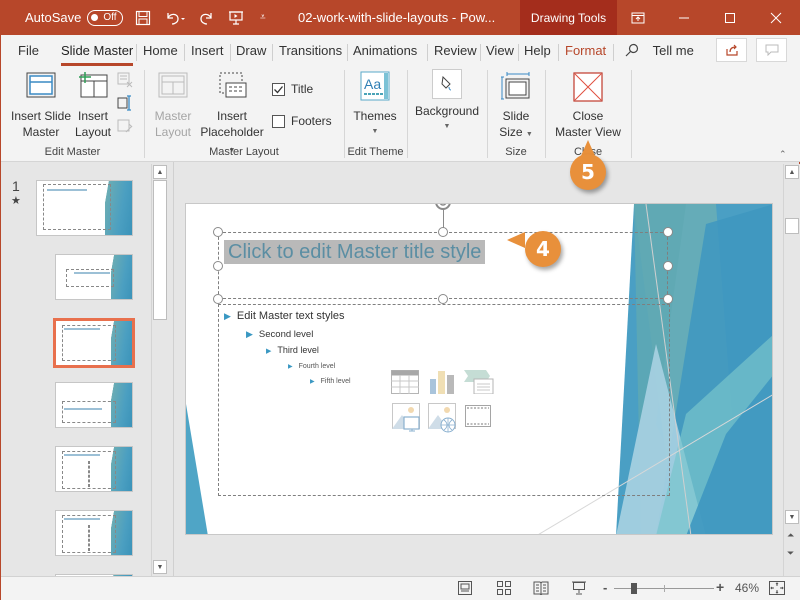 The height and width of the screenshot is (600, 800). What do you see at coordinates (405, 383) in the screenshot?
I see `insert-table-icon` at bounding box center [405, 383].